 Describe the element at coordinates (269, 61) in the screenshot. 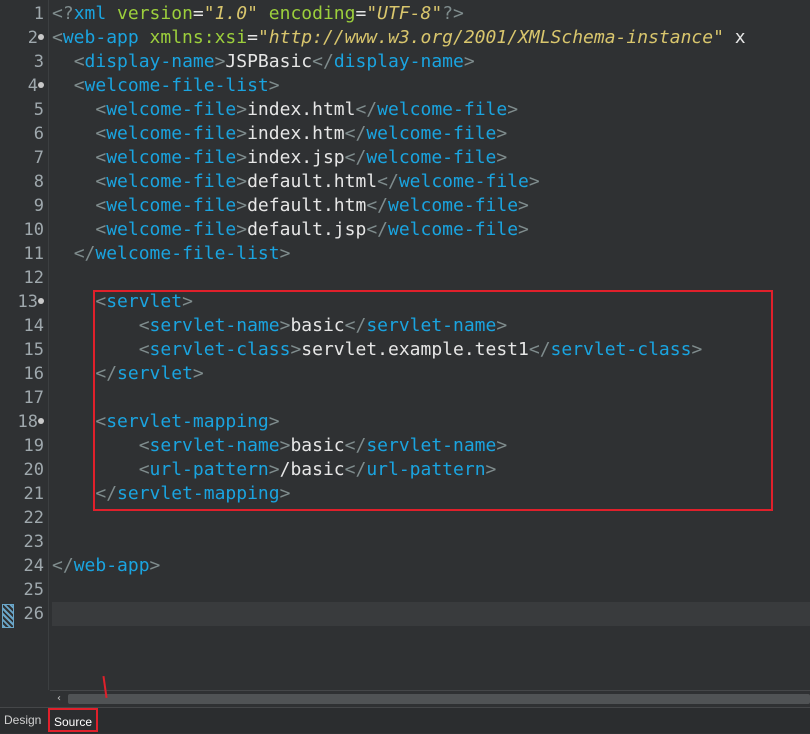

I see `code-token: JSPBasic` at that location.